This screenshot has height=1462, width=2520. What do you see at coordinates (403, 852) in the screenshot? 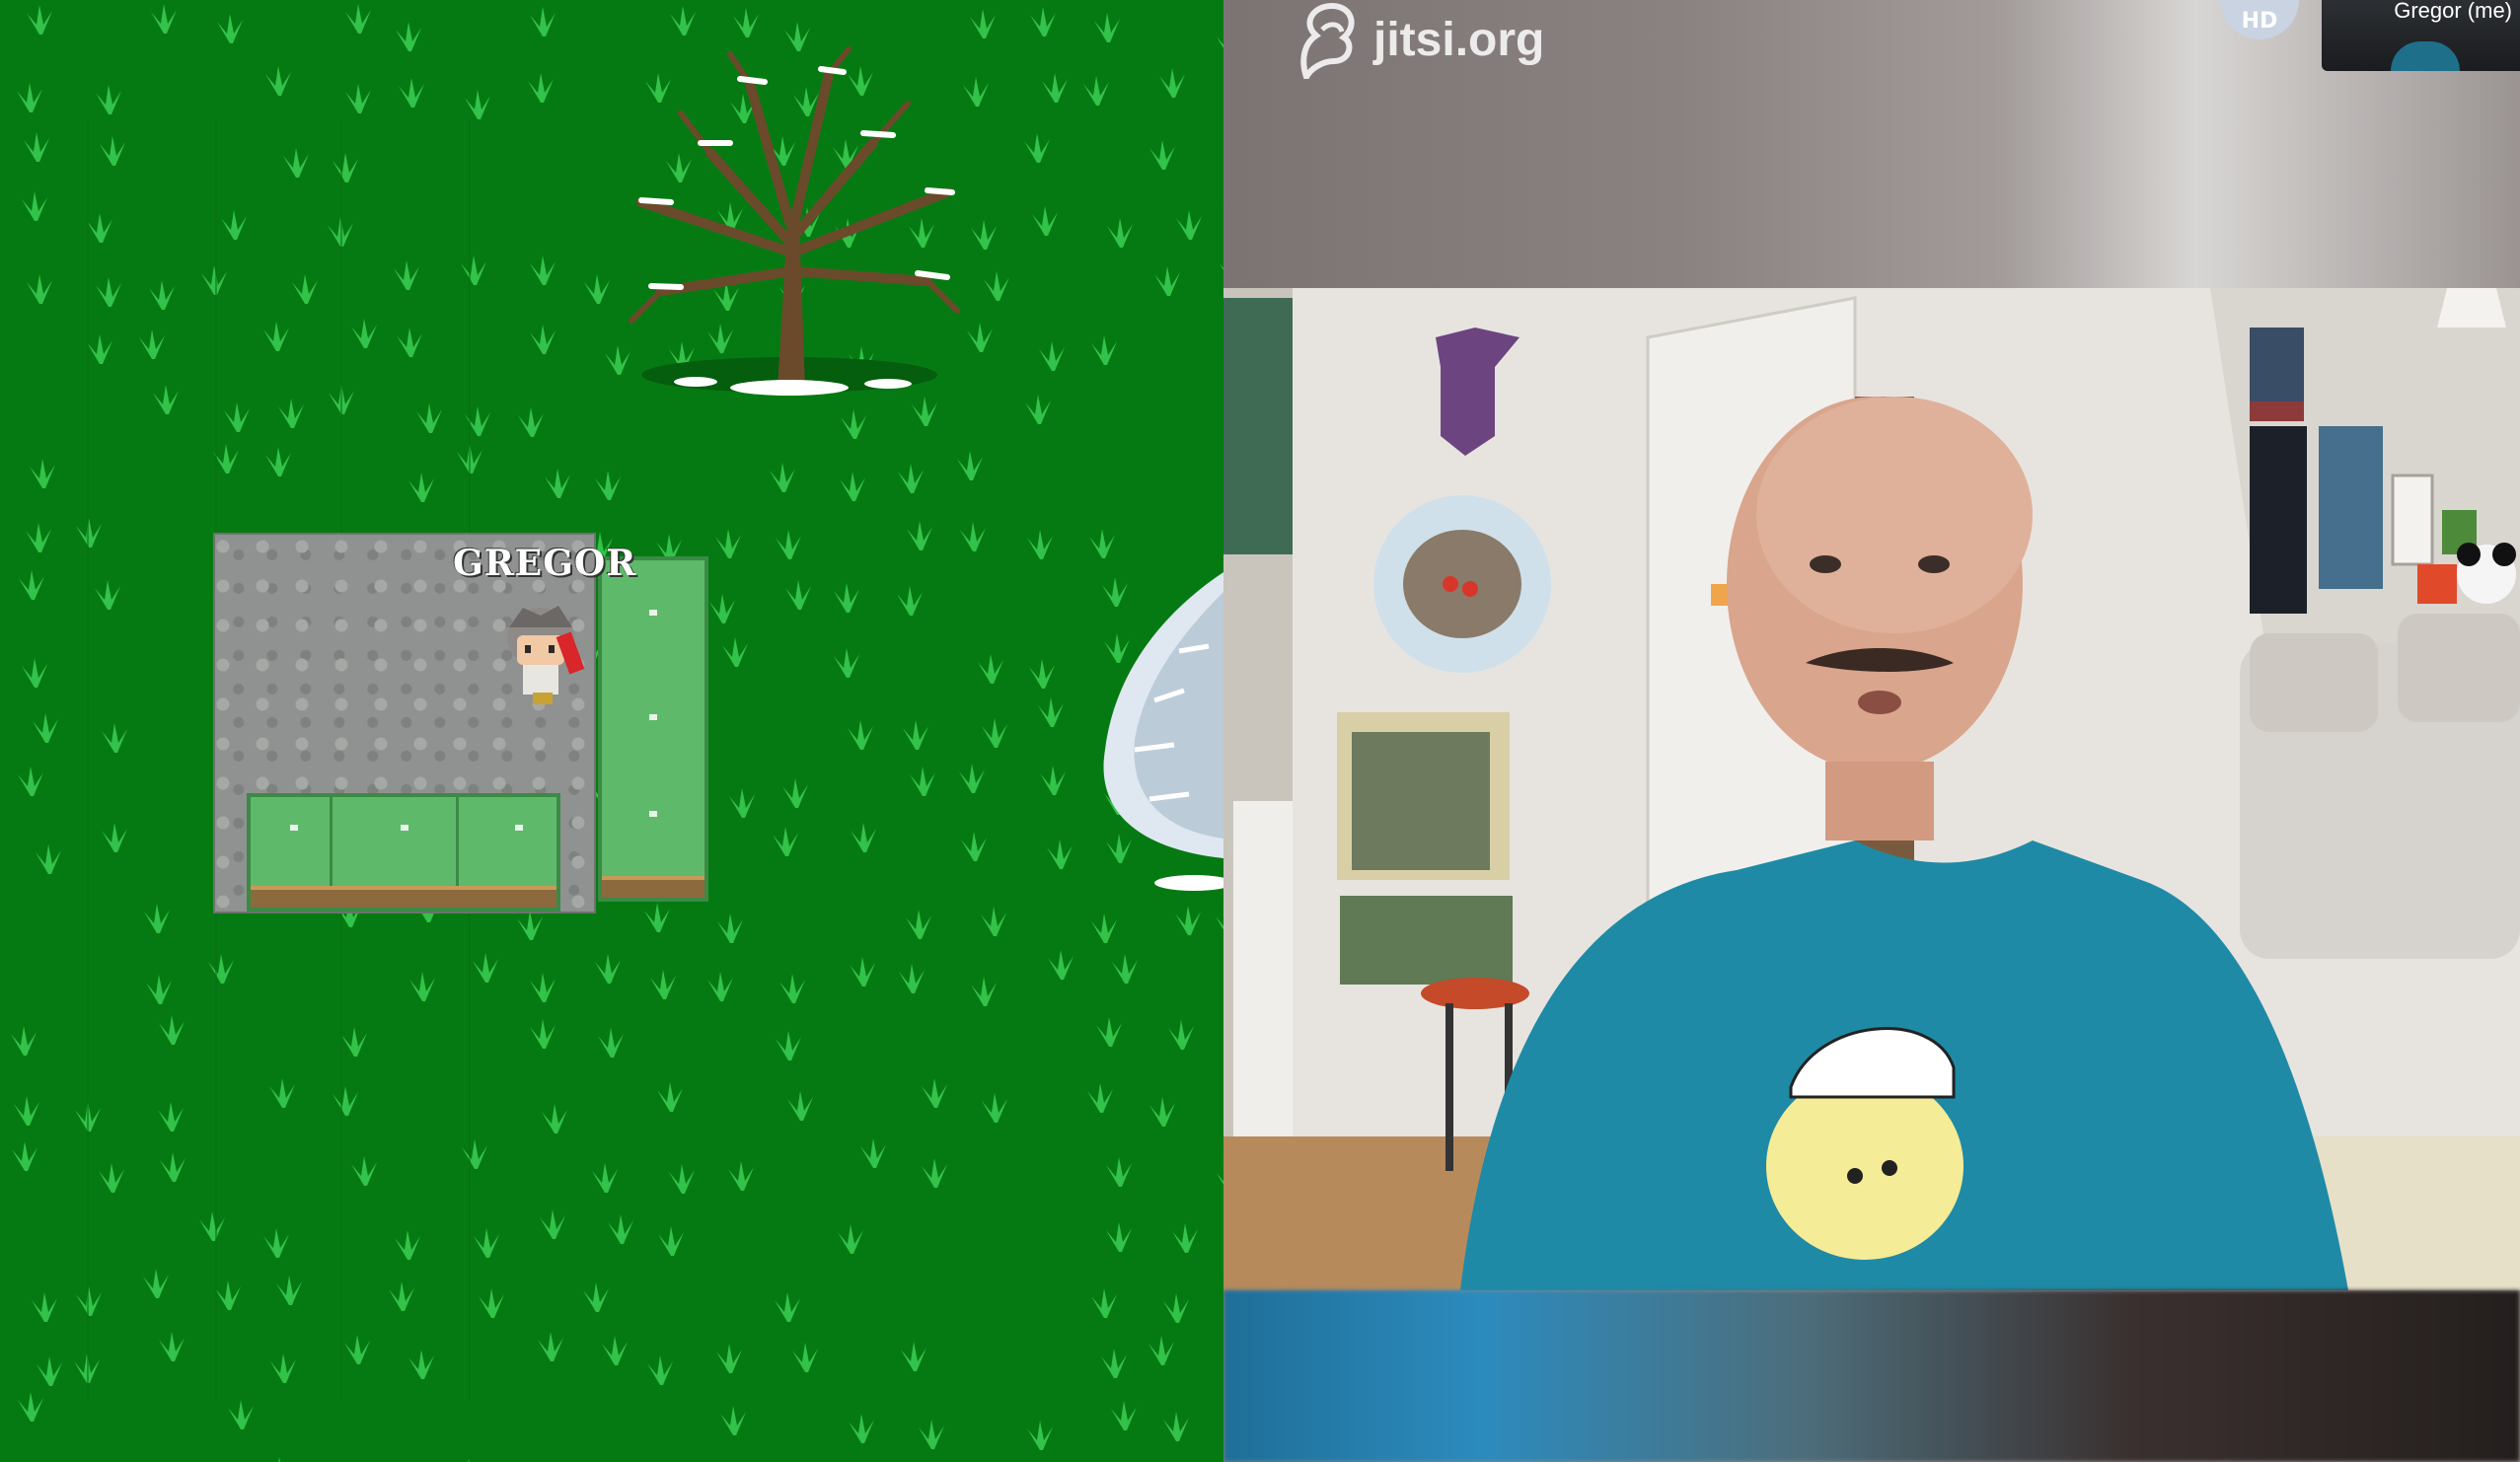
I see `horizontal-bench` at bounding box center [403, 852].